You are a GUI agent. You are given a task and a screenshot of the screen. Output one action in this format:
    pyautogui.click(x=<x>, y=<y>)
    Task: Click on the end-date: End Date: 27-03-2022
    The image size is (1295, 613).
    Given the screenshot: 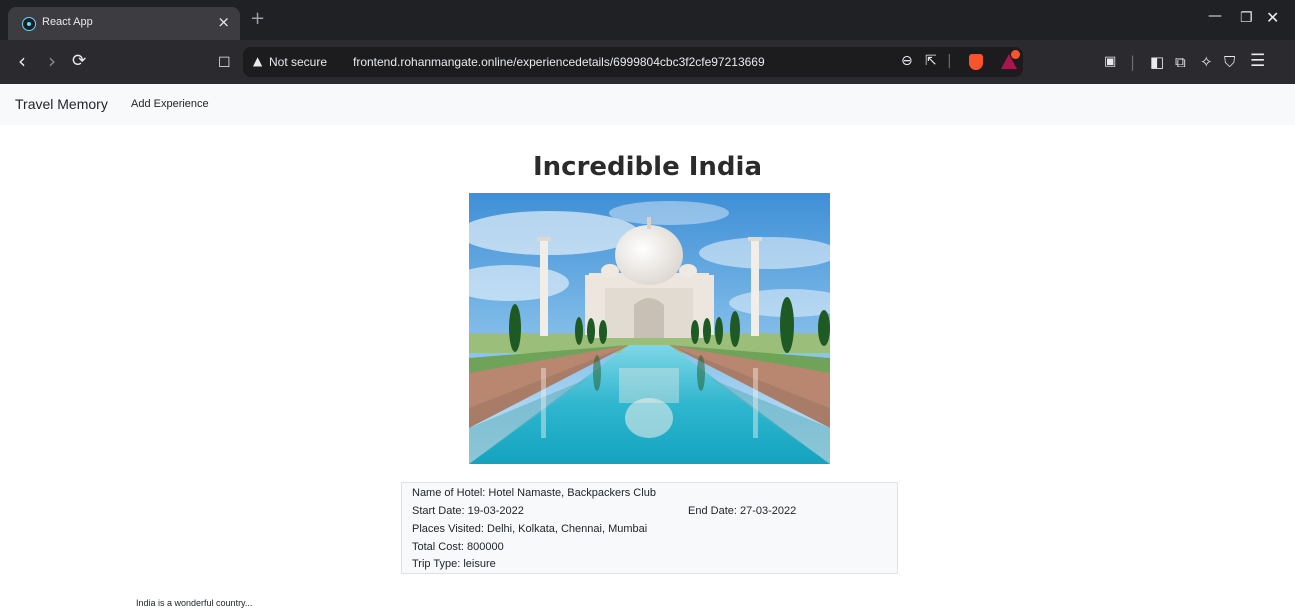 What is the action you would take?
    pyautogui.click(x=742, y=511)
    